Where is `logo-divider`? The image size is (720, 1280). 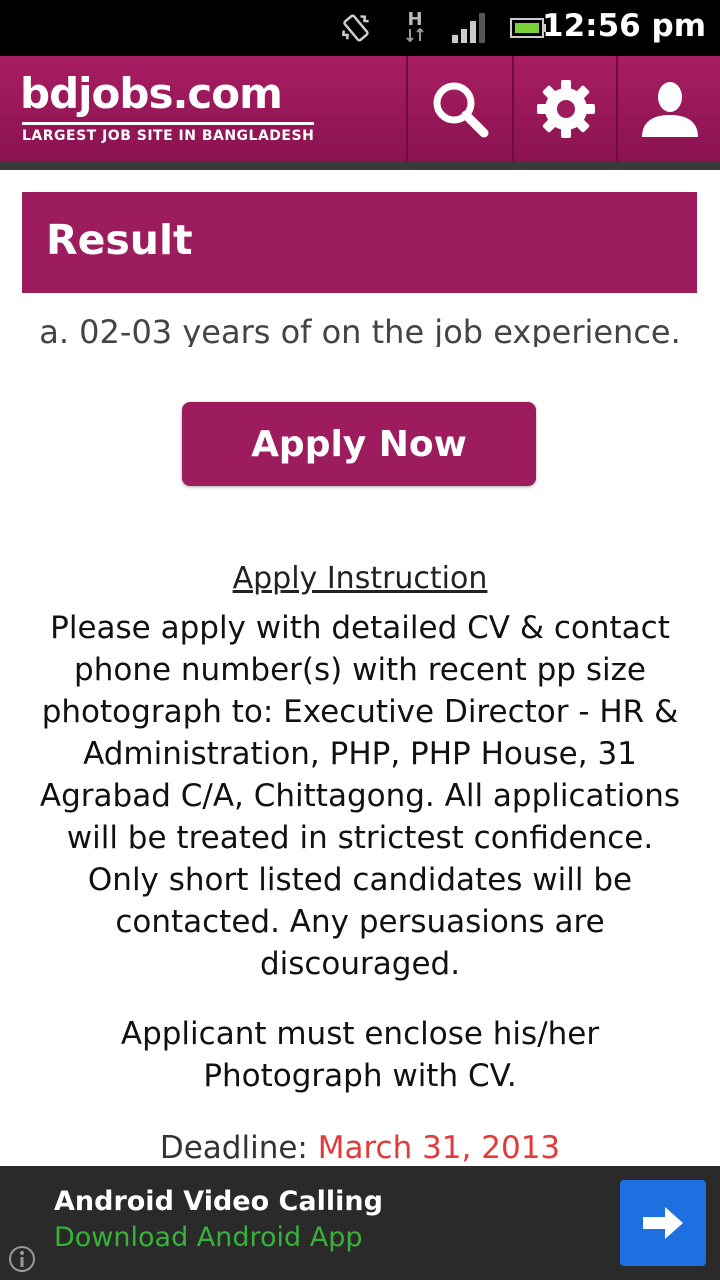 logo-divider is located at coordinates (168, 123).